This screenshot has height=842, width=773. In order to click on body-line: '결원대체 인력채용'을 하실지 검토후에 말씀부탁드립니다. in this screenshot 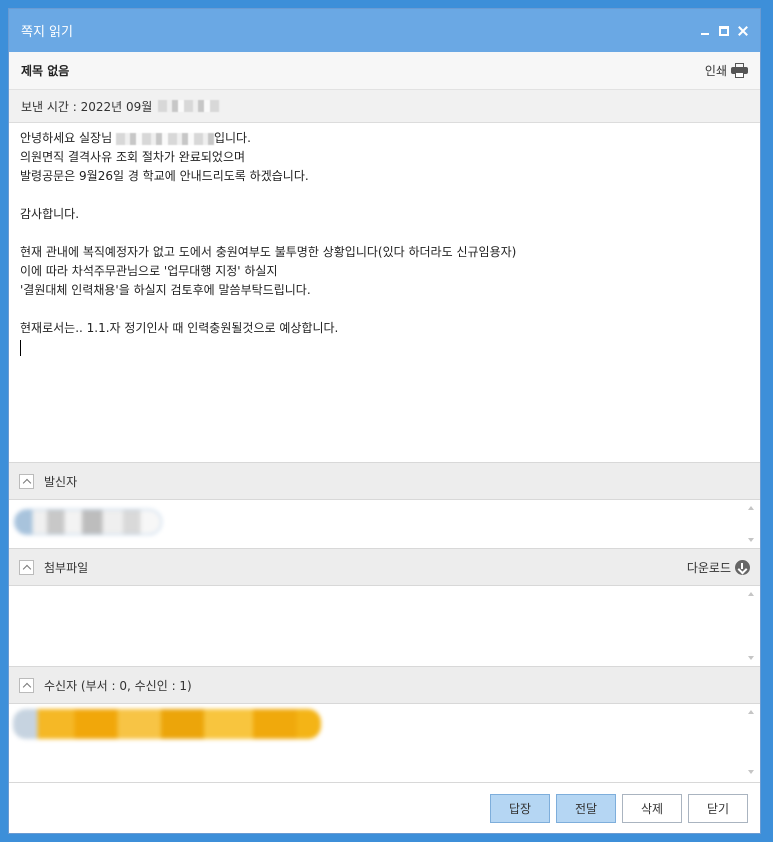, I will do `click(165, 290)`.